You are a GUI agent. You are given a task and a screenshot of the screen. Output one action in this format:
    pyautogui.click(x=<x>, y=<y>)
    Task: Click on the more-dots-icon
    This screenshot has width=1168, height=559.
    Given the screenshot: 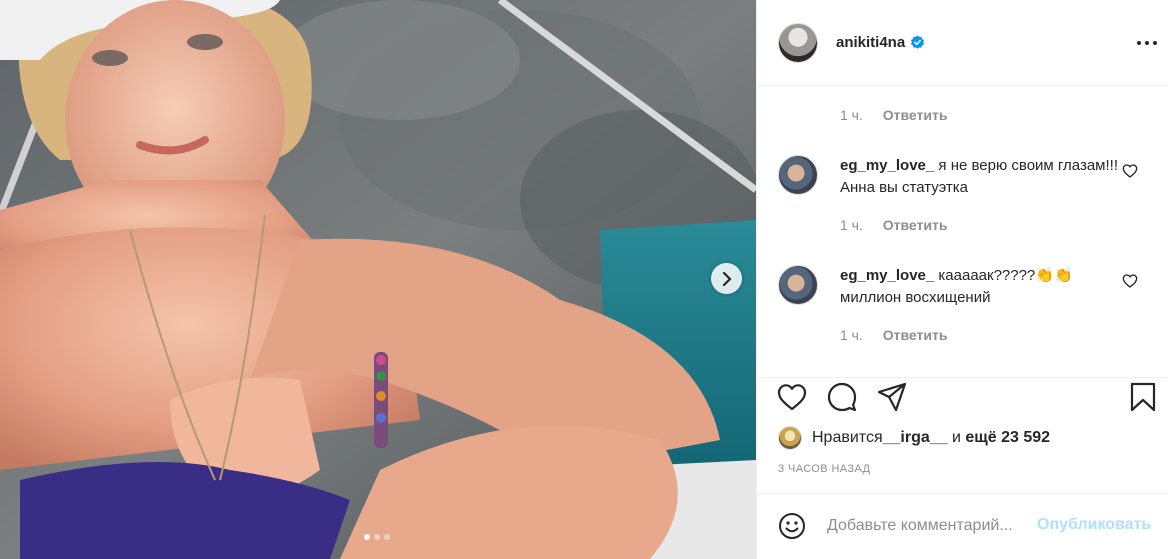 What is the action you would take?
    pyautogui.click(x=1147, y=43)
    